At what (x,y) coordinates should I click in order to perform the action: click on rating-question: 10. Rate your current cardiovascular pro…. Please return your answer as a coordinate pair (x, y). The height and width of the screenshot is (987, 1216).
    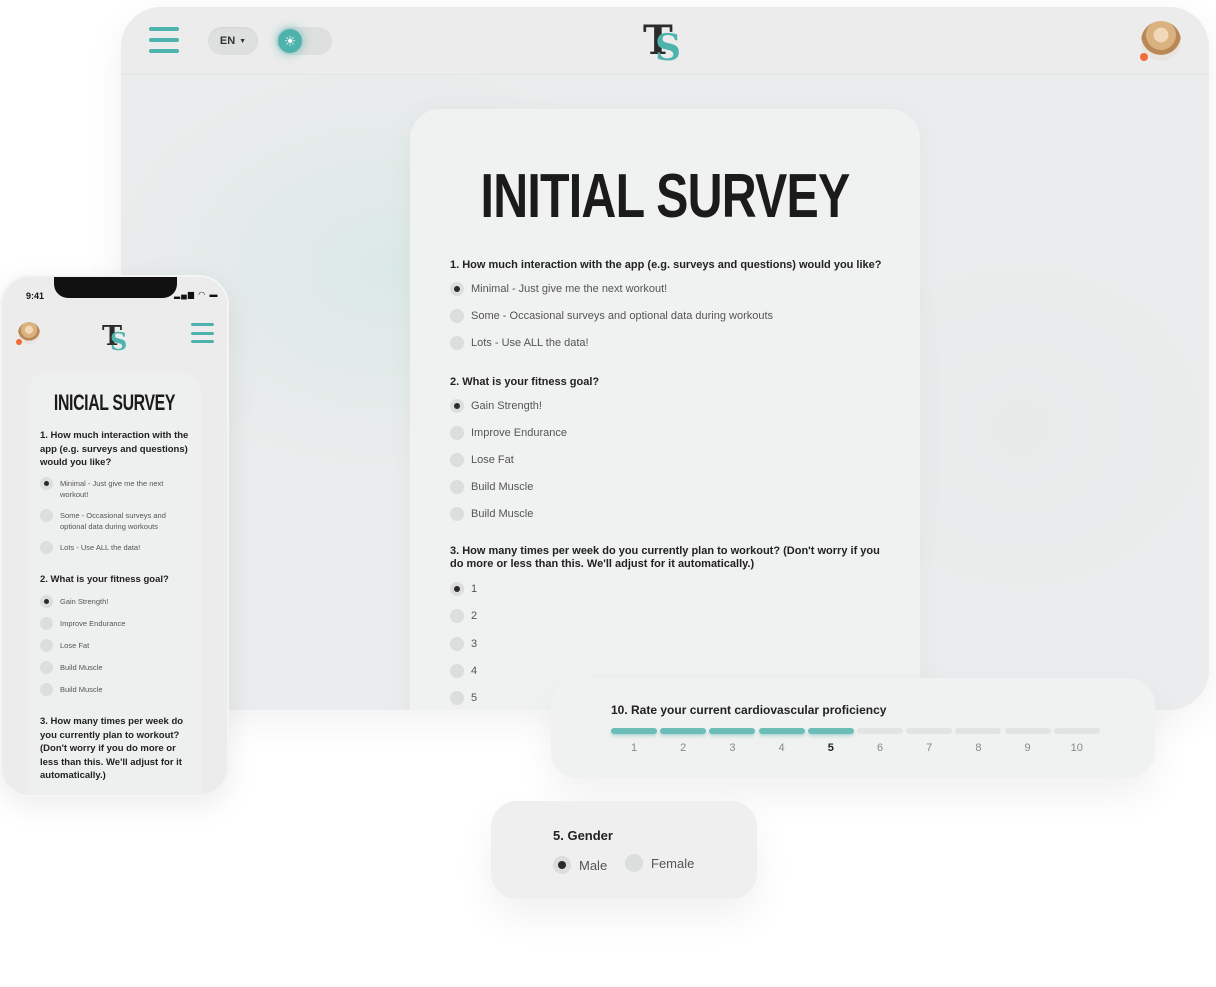
    Looking at the image, I should click on (749, 710).